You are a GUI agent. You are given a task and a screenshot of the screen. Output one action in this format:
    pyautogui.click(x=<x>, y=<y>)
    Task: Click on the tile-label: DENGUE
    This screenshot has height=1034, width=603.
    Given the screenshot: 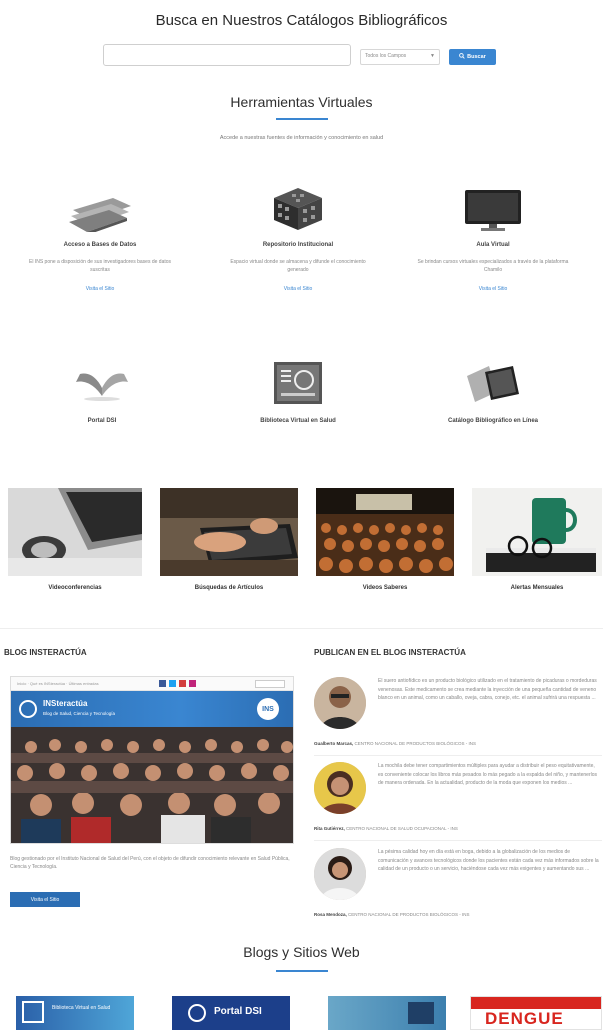 What is the action you would take?
    pyautogui.click(x=524, y=1018)
    